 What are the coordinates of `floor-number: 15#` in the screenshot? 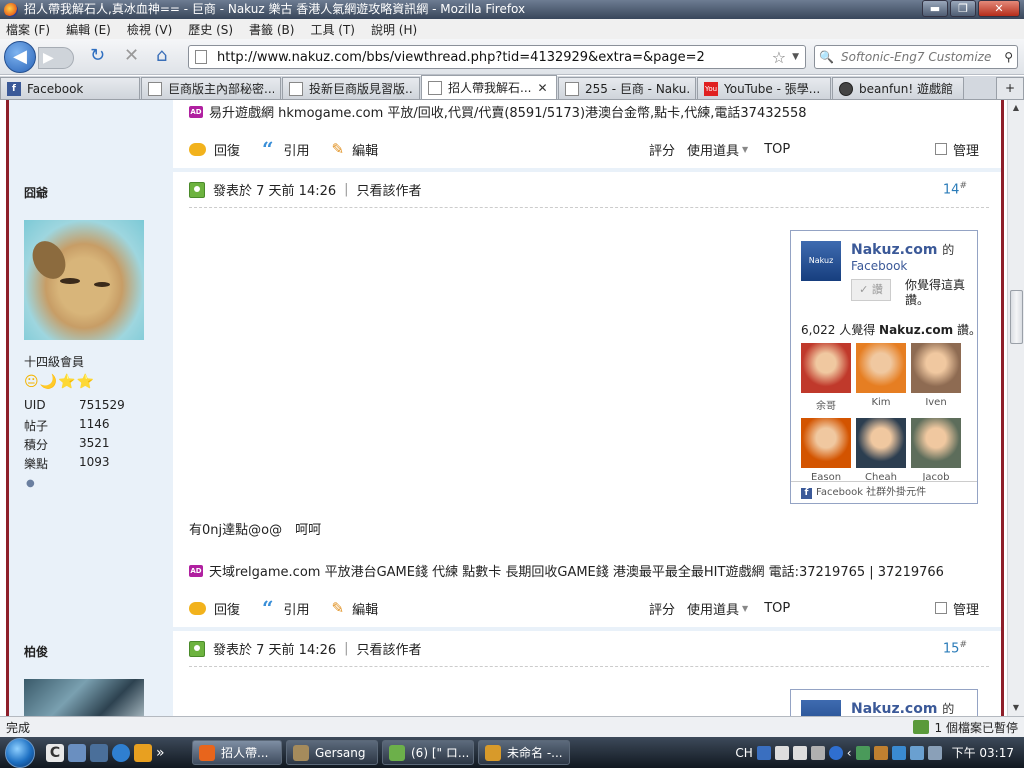 It's located at (955, 648).